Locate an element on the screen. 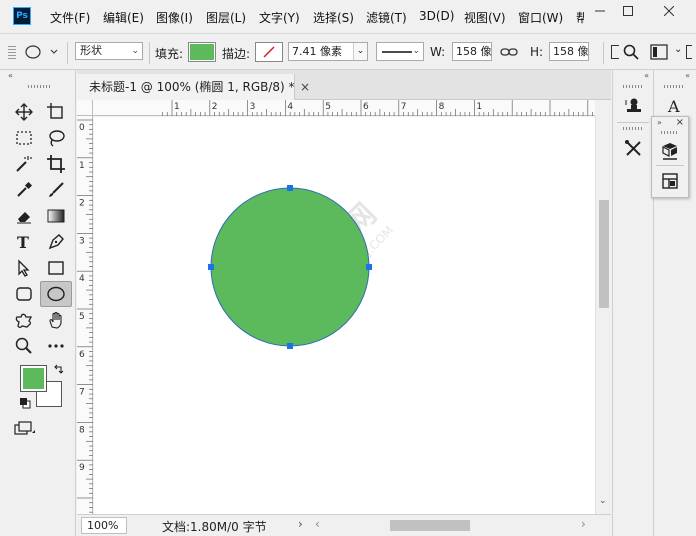 Image resolution: width=696 pixels, height=536 pixels. share-icon is located at coordinates (689, 52).